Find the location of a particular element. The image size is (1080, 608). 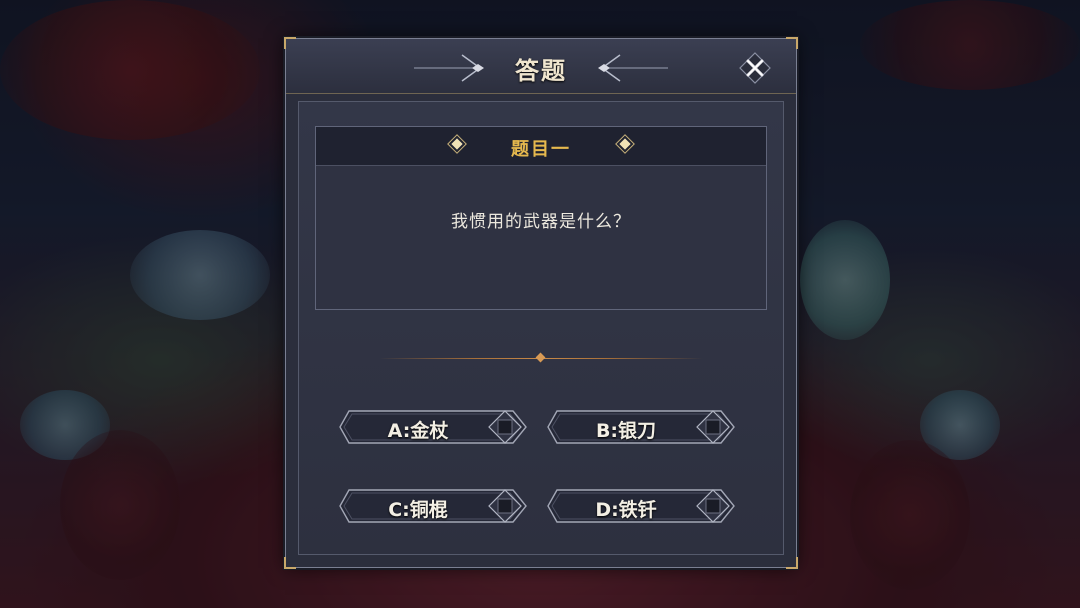

option-label: D:铁钎 is located at coordinates (626, 510).